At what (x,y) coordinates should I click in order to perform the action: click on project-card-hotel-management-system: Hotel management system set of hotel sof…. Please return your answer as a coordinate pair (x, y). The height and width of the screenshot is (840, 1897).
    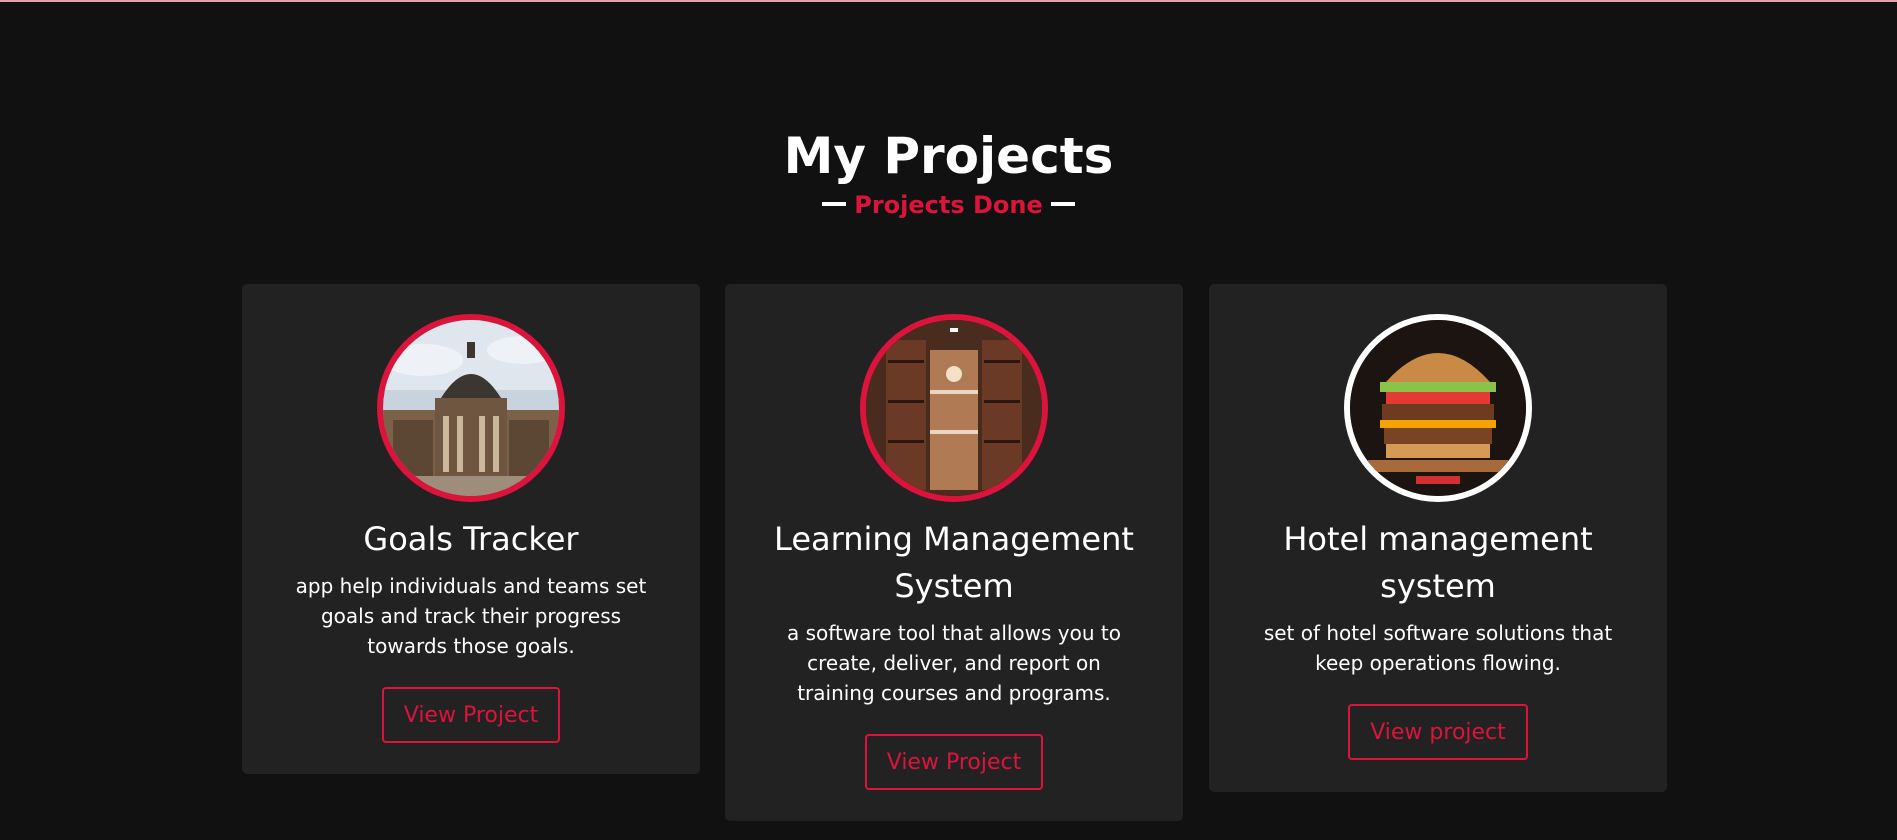
    Looking at the image, I should click on (1438, 538).